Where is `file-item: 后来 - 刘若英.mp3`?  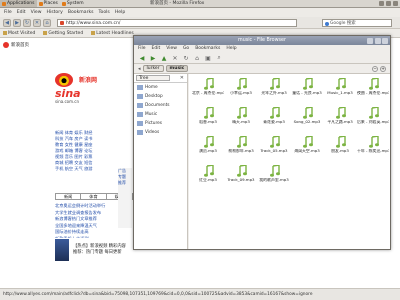
file-item: 后来 - 刘若英.mp3 is located at coordinates (373, 122).